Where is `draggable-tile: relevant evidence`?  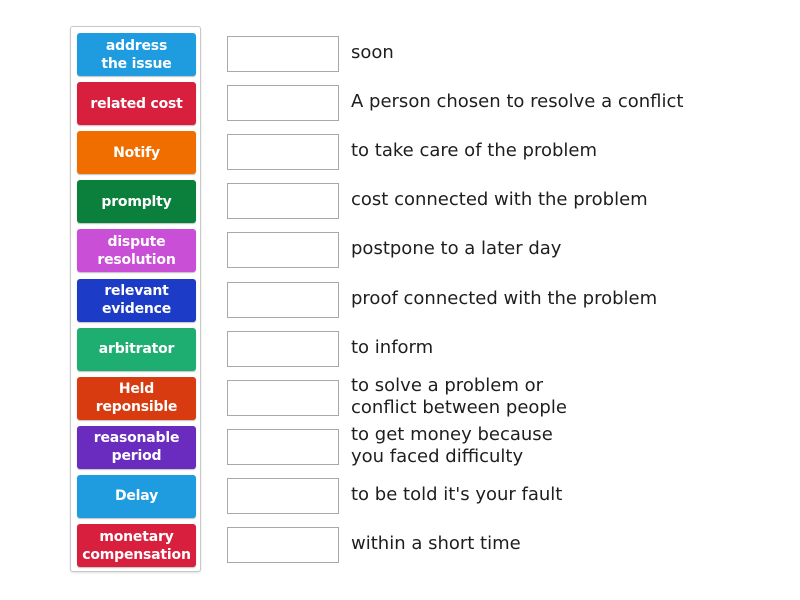
draggable-tile: relevant evidence is located at coordinates (136, 300).